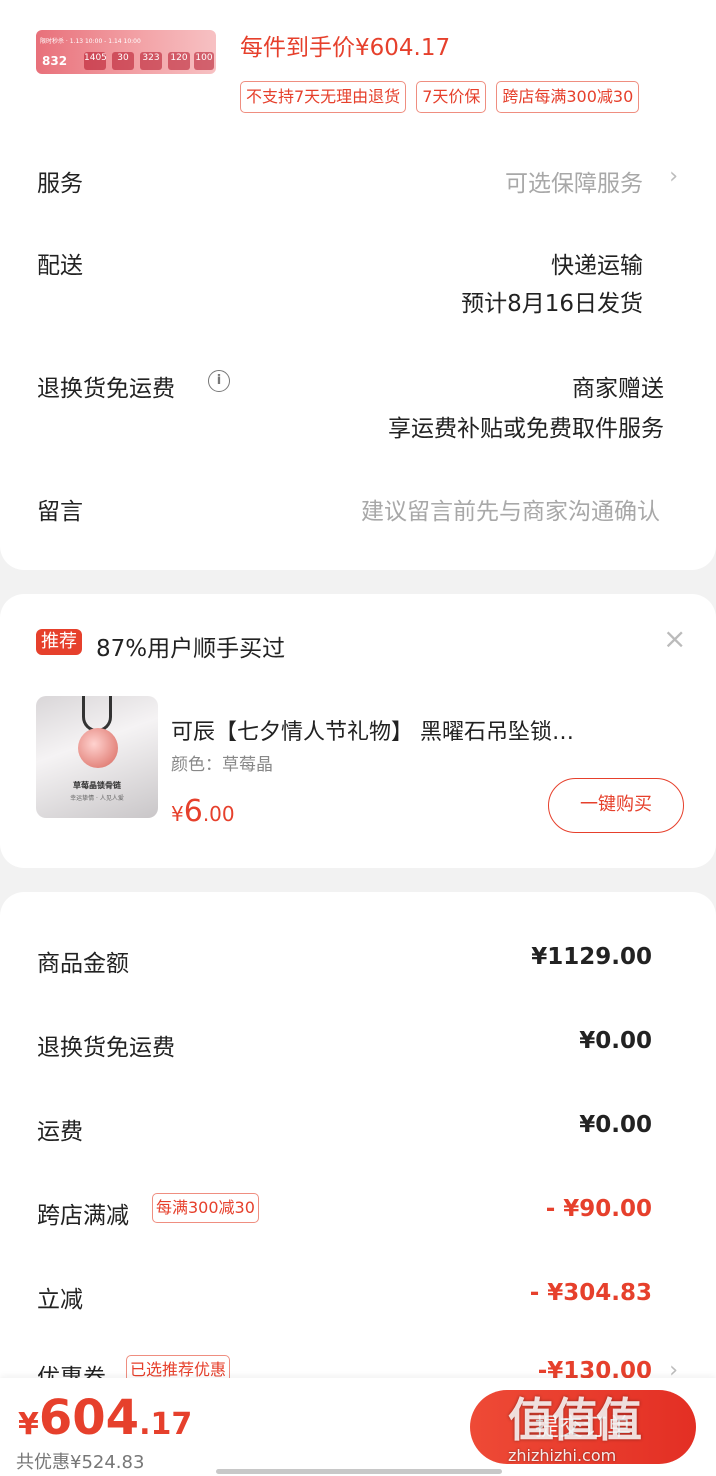 Image resolution: width=716 pixels, height=1476 pixels. Describe the element at coordinates (83, 1216) in the screenshot. I see `summary-label: 跨店满减` at that location.